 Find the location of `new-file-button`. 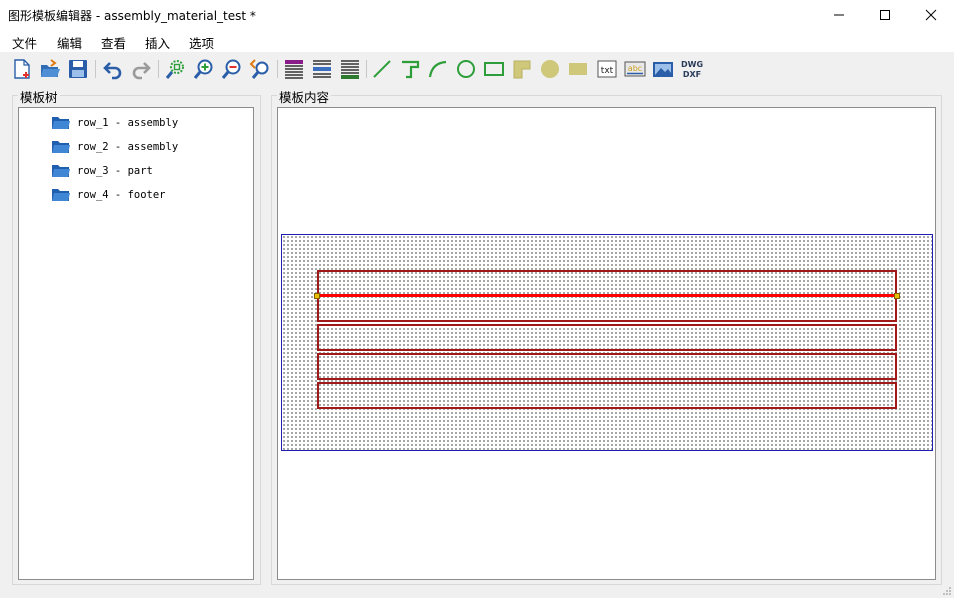

new-file-button is located at coordinates (22, 69).